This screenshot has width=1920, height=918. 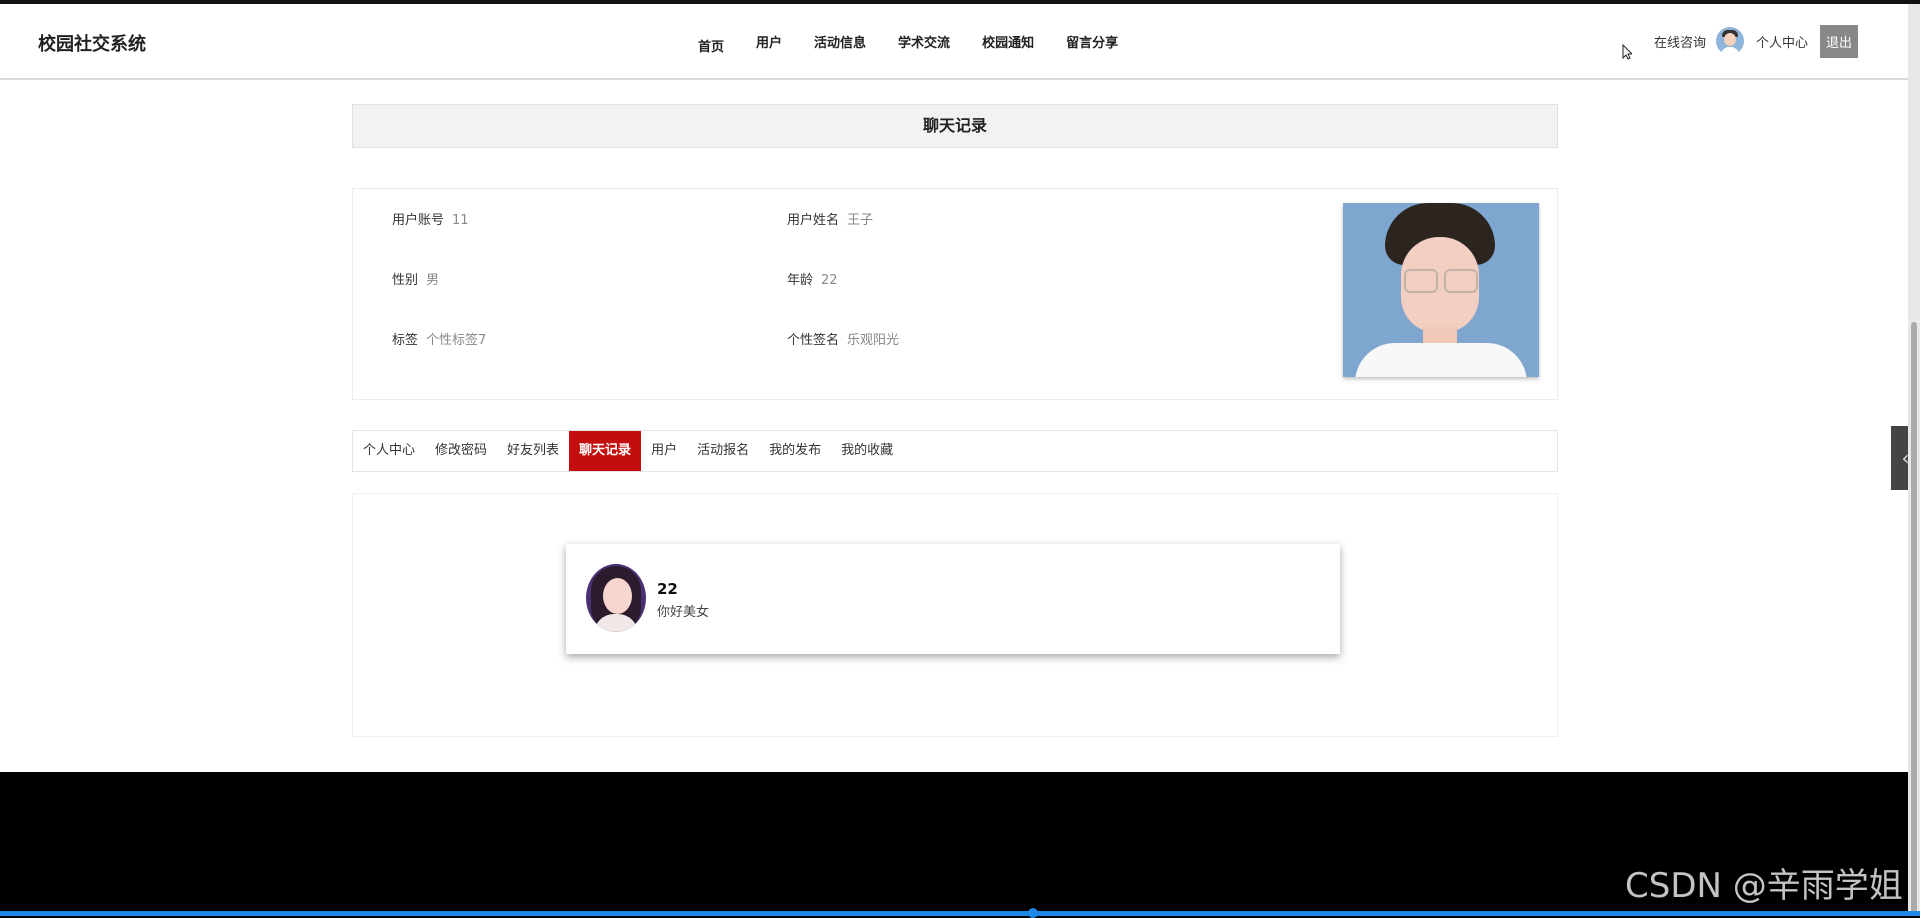 I want to click on user-avatar, so click(x=1730, y=41).